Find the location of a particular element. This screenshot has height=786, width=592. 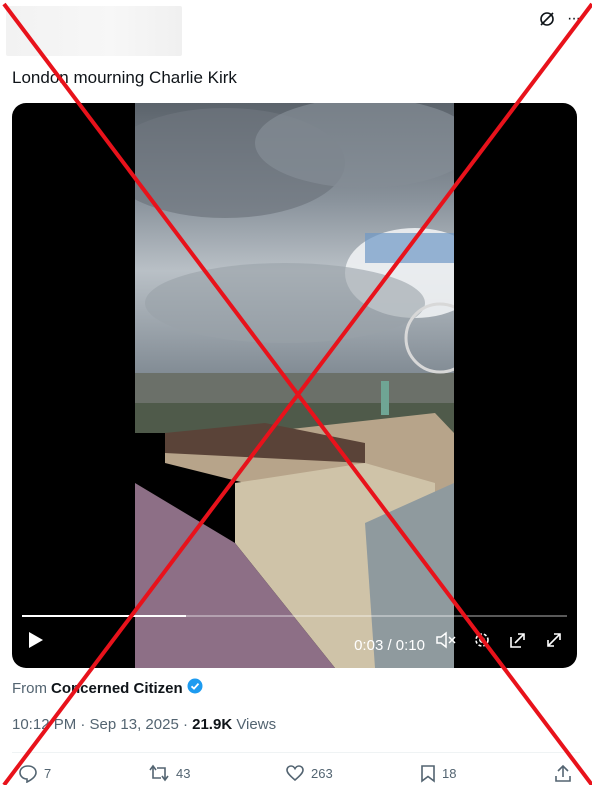

video-progress-track is located at coordinates (294, 616).